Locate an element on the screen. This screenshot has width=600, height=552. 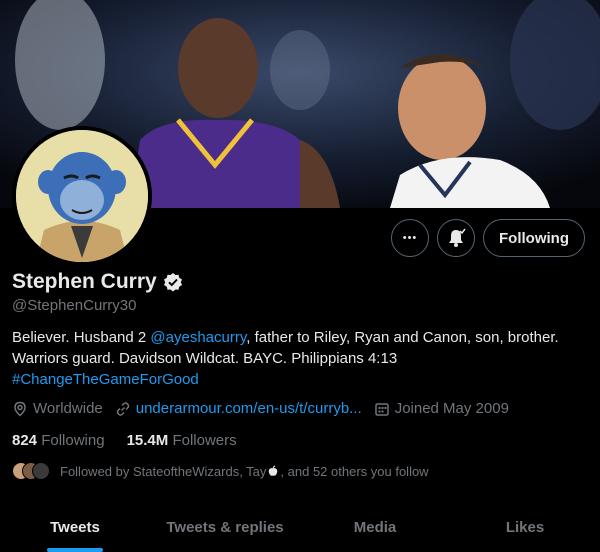
bio-mention-link: @ayeshacurry is located at coordinates (198, 337).